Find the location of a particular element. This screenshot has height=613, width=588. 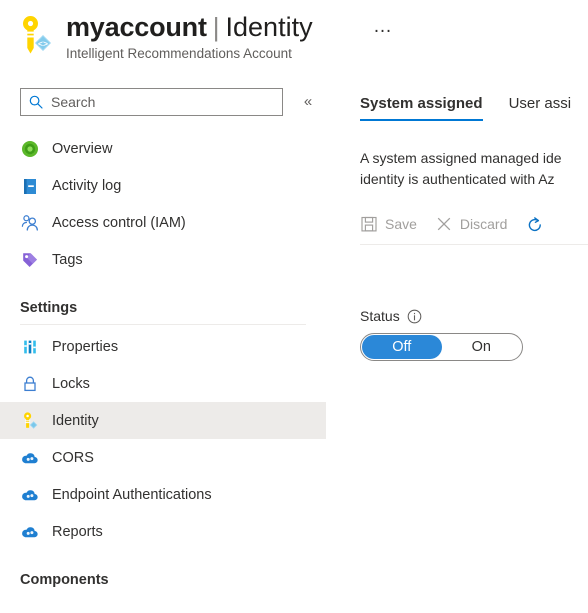

sidebar-item-label: Endpoint Authentications is located at coordinates (132, 494).